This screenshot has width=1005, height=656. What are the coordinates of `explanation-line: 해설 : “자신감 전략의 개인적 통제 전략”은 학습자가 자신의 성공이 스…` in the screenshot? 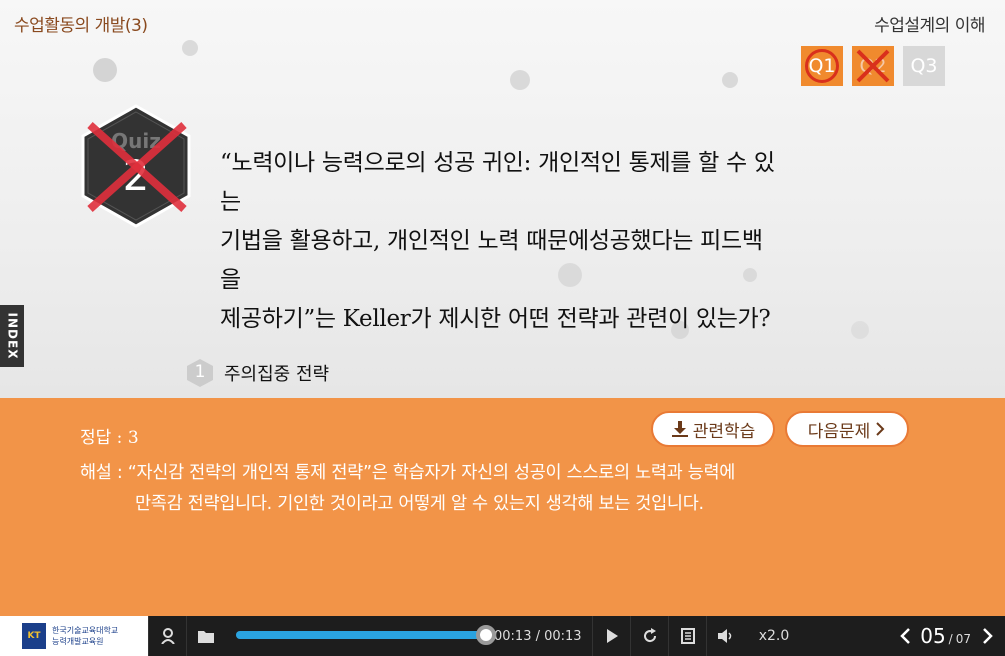 It's located at (408, 473).